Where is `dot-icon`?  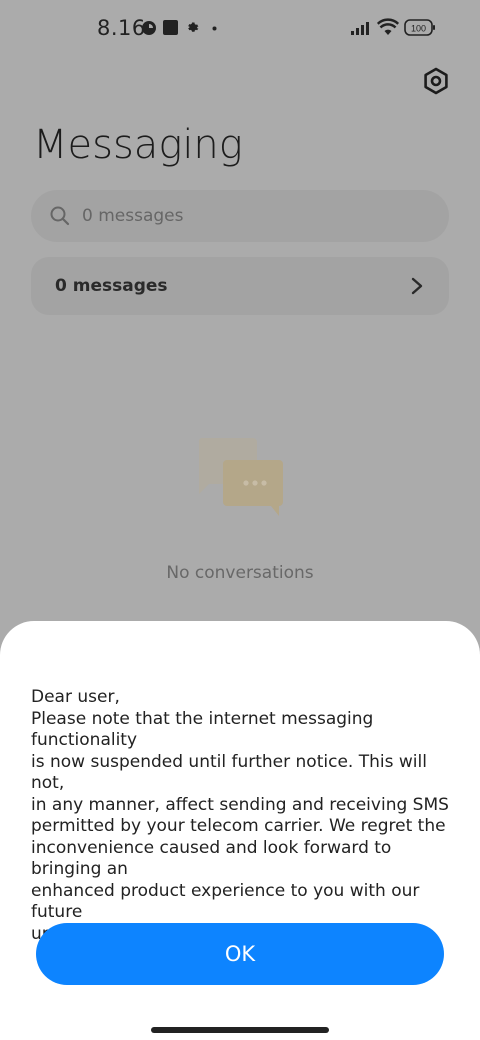
dot-icon is located at coordinates (214, 28).